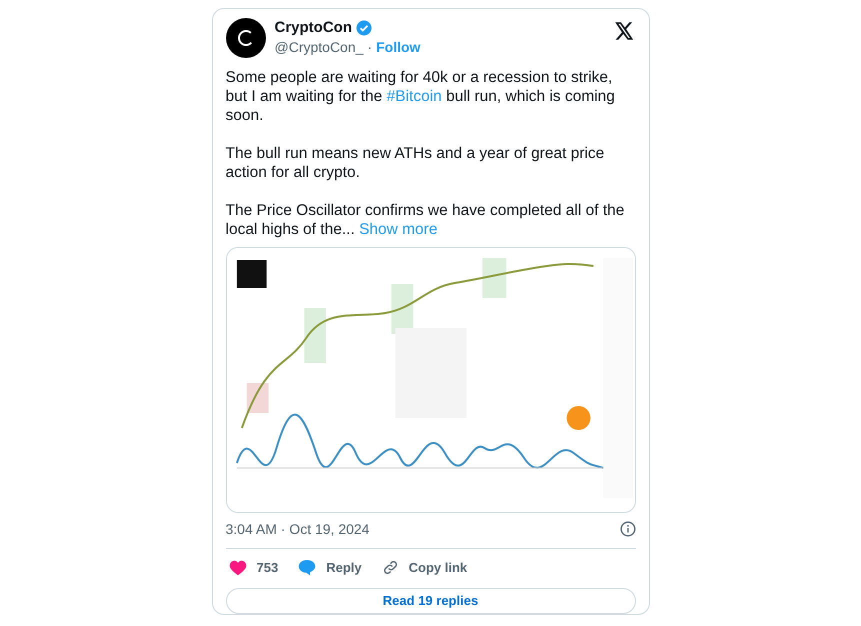 The height and width of the screenshot is (626, 861). What do you see at coordinates (319, 47) in the screenshot?
I see `author-handle: @CryptoCon_` at bounding box center [319, 47].